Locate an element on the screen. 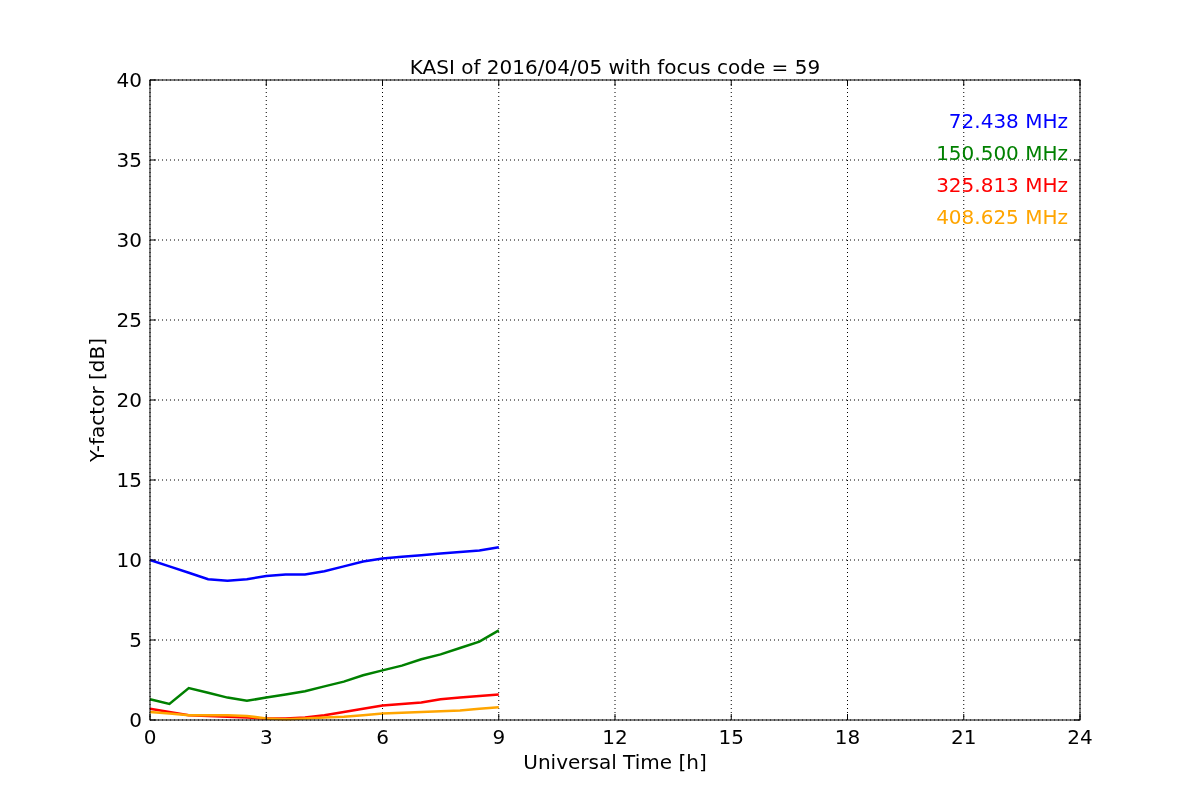 This screenshot has width=1200, height=800. x-tick-label: 9 is located at coordinates (499, 737).